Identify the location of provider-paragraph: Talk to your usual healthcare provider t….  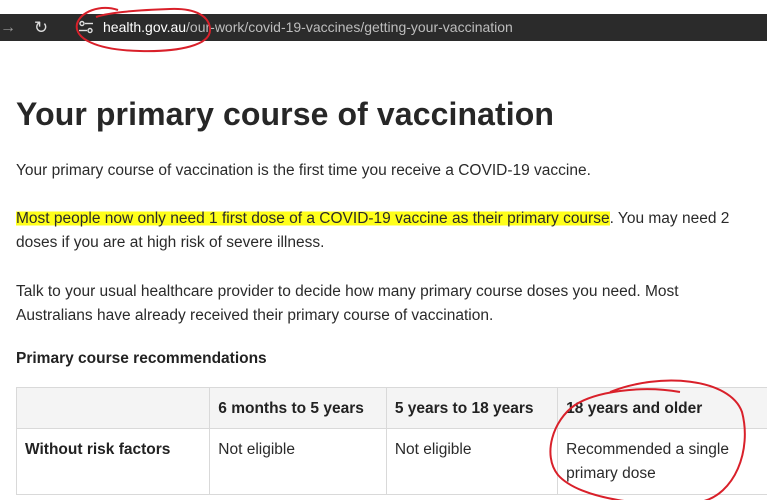
(347, 303).